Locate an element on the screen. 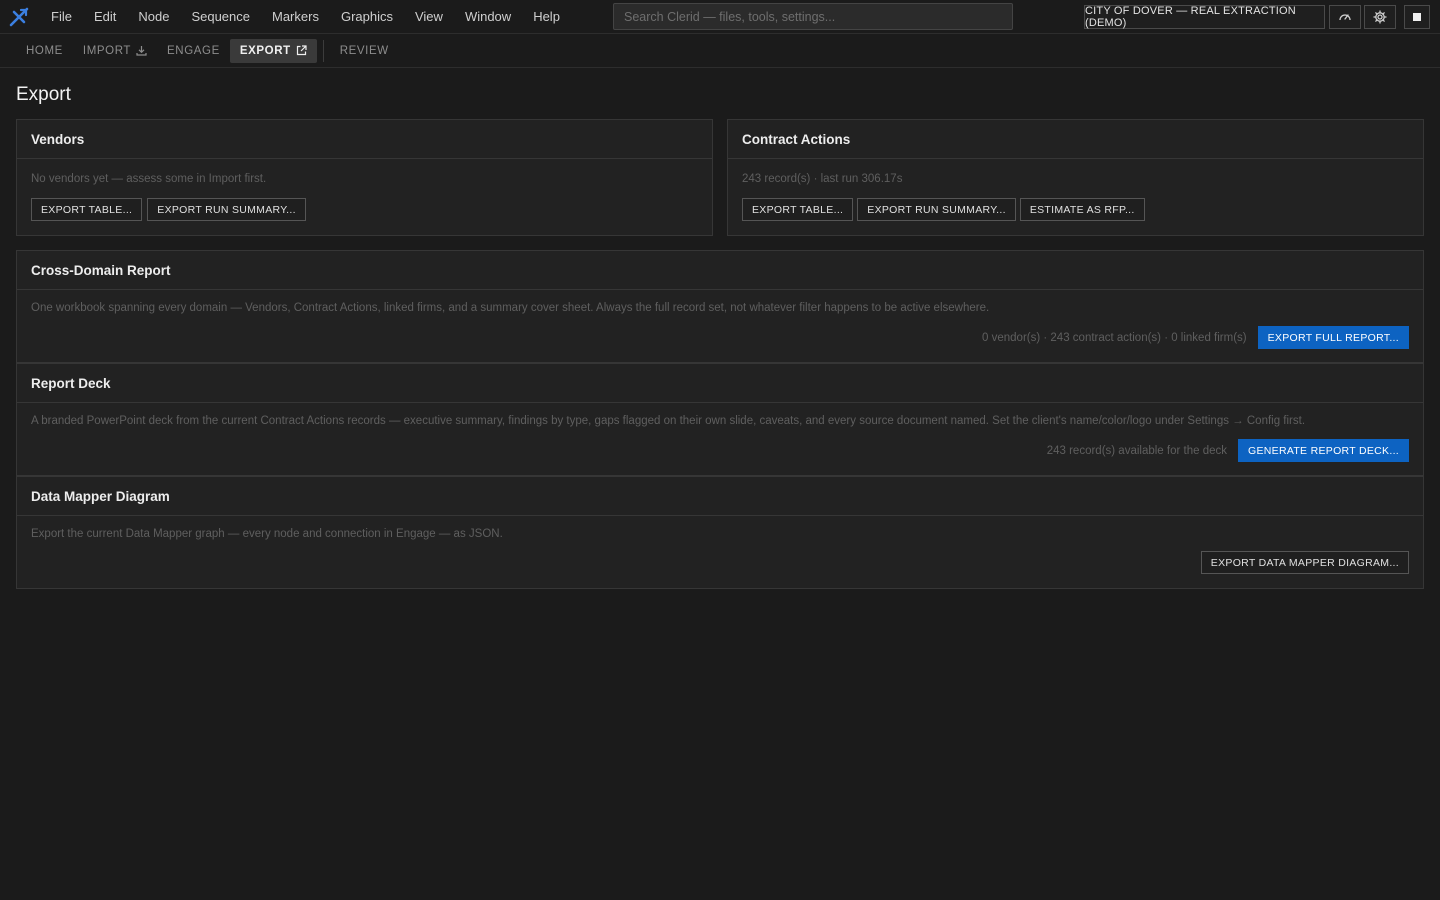  gear-icon is located at coordinates (1380, 17).